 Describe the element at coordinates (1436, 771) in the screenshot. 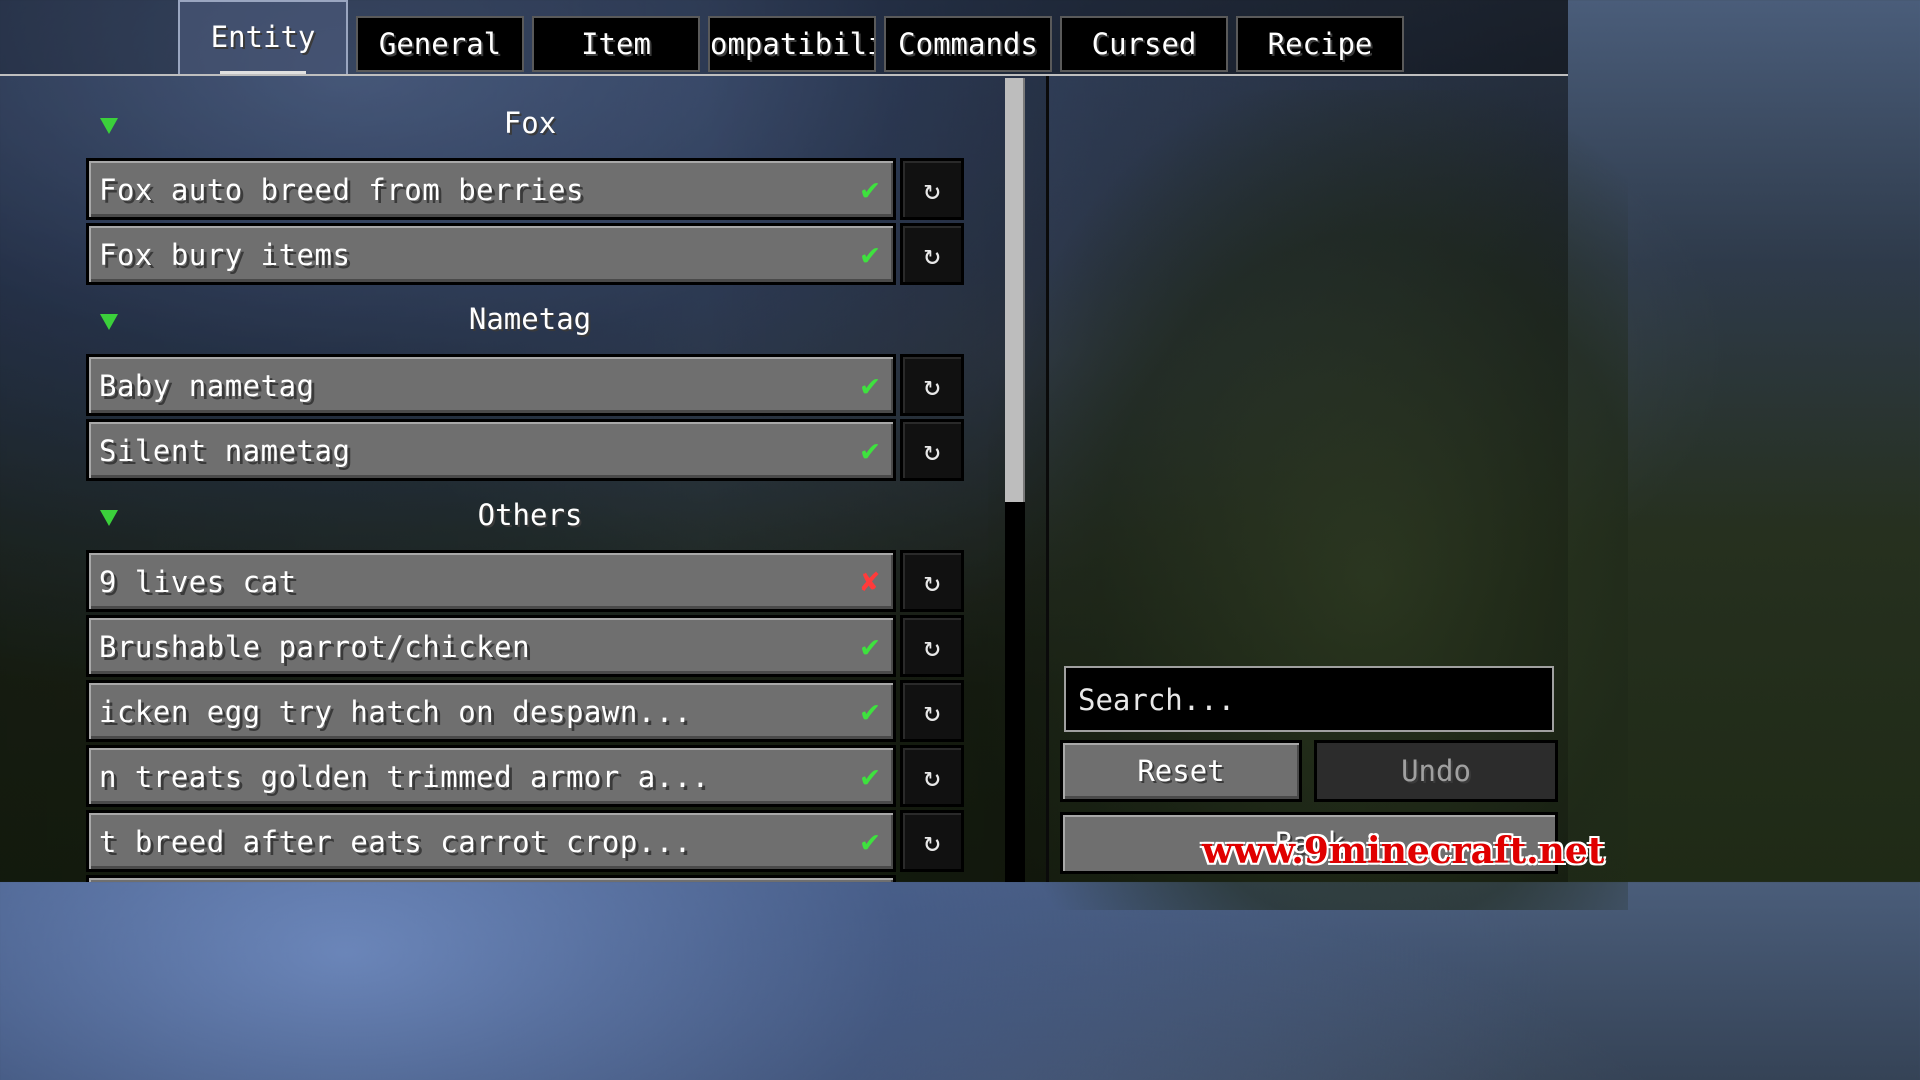

I see `undo-button: Undo` at that location.